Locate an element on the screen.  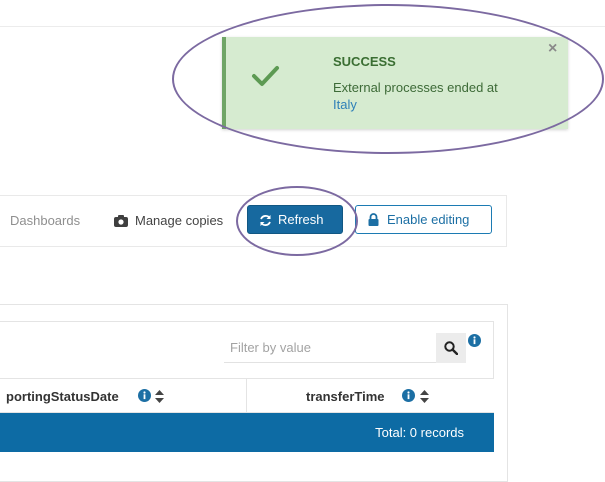
camera-icon is located at coordinates (121, 221).